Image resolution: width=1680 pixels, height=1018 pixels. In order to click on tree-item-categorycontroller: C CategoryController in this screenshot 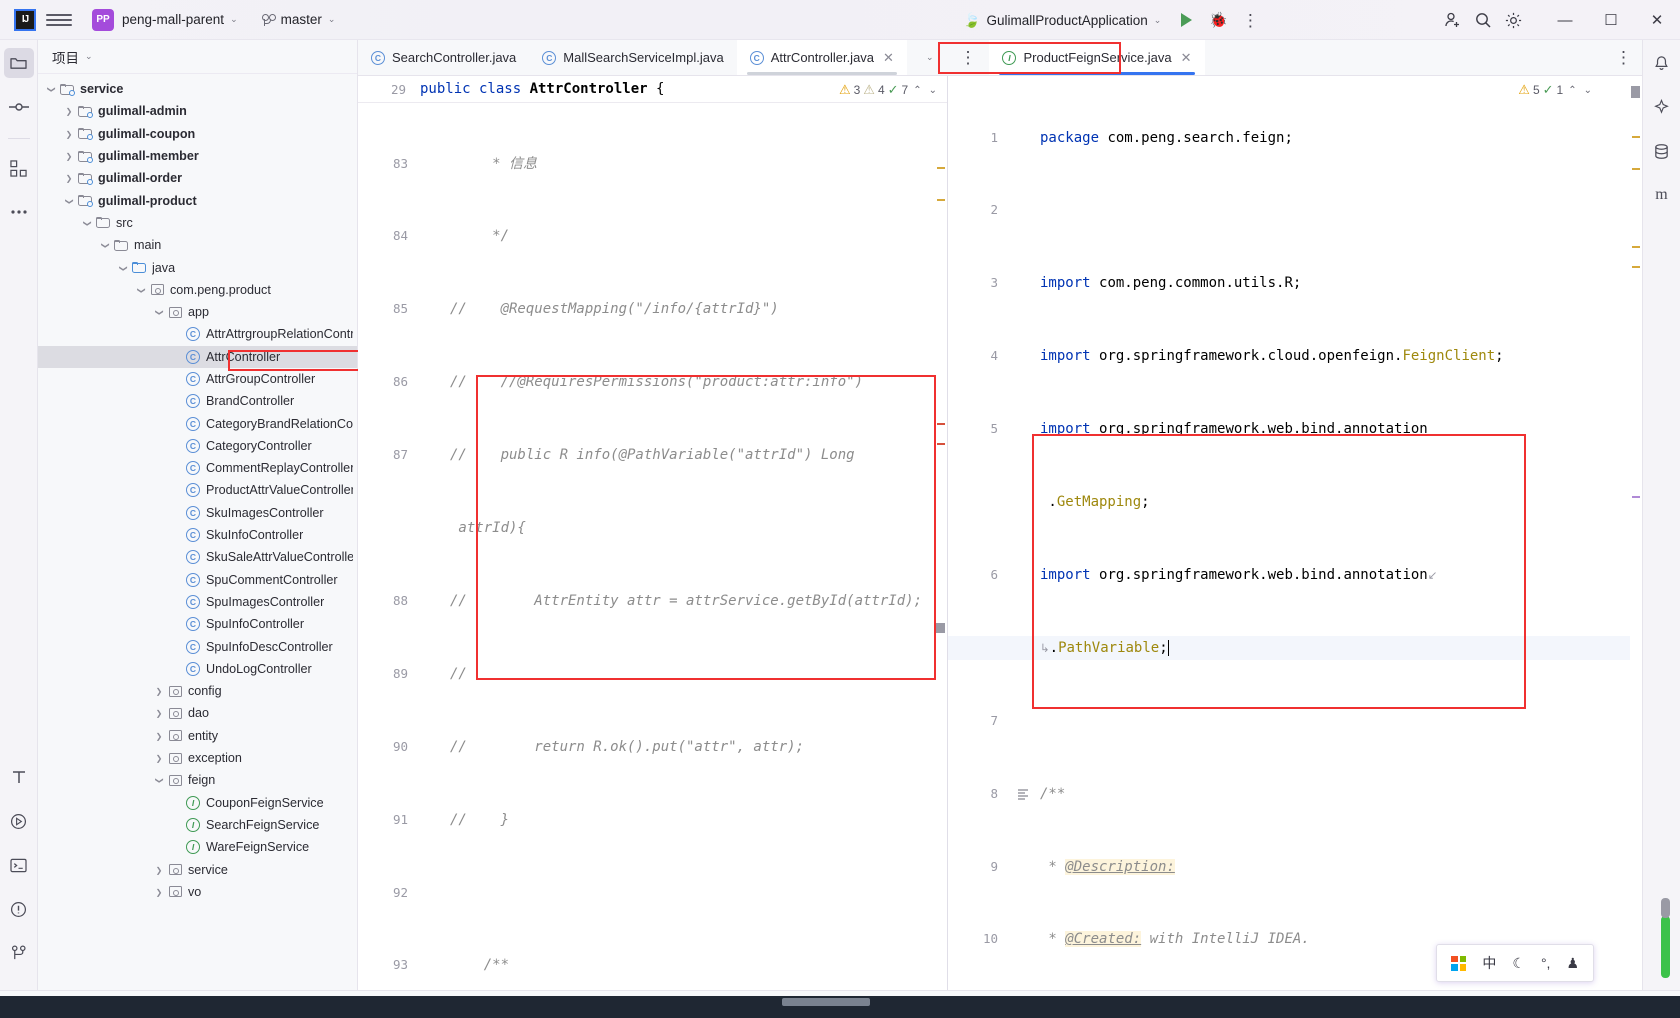, I will do `click(197, 446)`.